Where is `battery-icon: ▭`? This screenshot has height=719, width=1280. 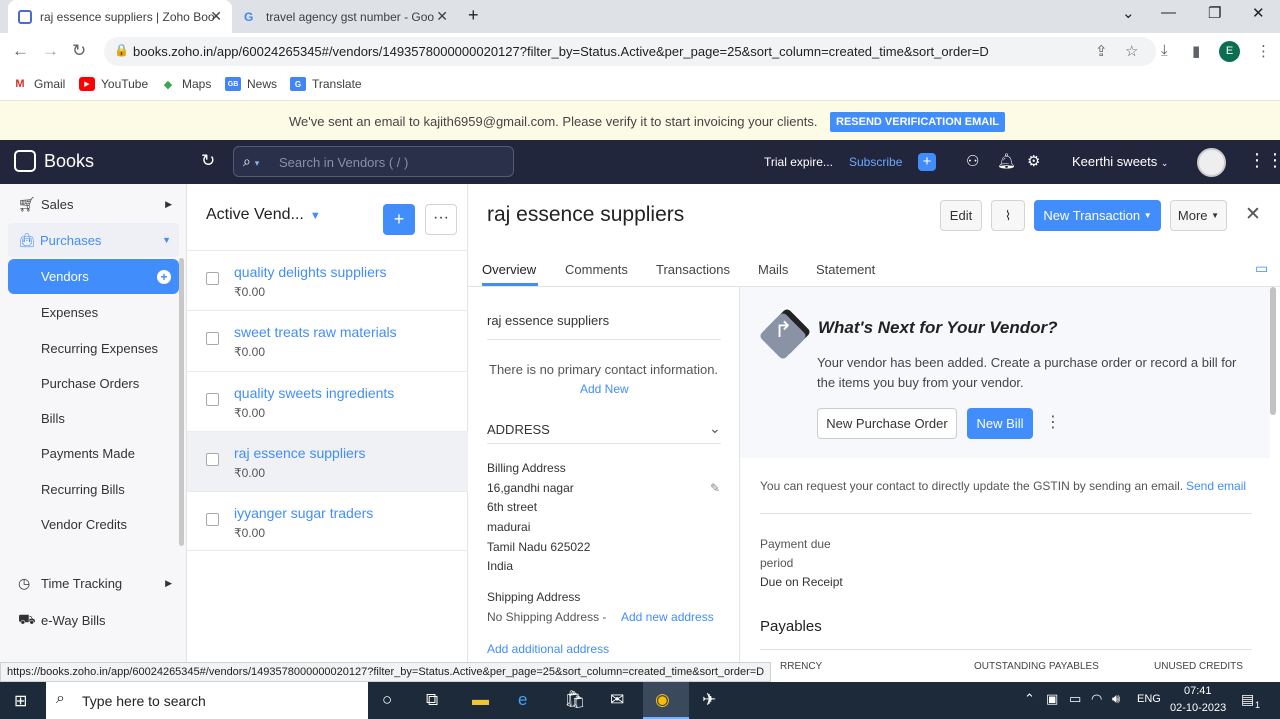
battery-icon: ▭ is located at coordinates (1075, 699).